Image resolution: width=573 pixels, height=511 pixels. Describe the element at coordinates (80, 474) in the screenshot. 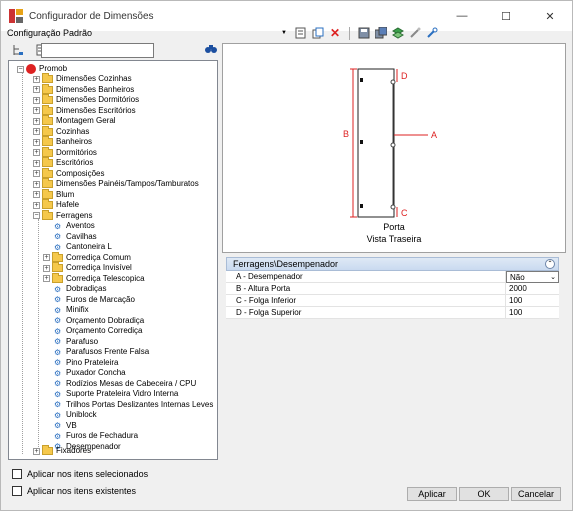

I see `apply-selected-option: Aplicar nos itens selecionados` at that location.